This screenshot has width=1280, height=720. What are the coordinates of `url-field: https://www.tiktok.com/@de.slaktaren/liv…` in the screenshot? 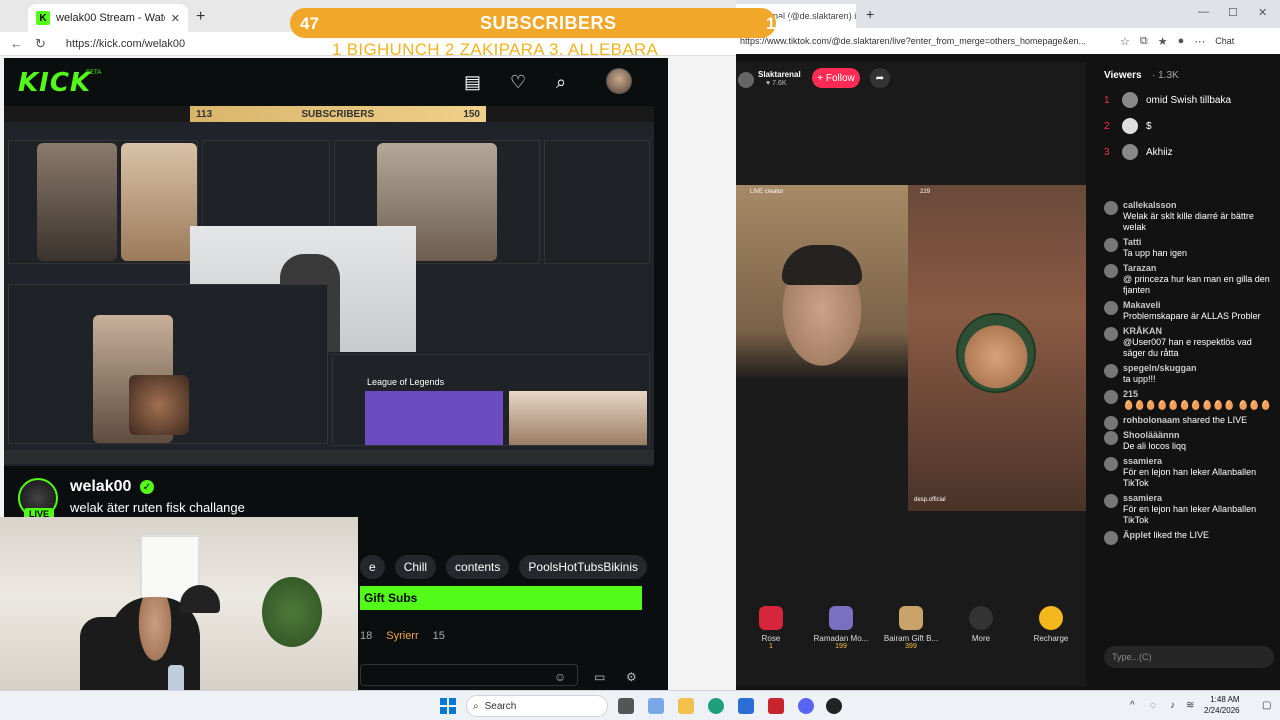 It's located at (925, 41).